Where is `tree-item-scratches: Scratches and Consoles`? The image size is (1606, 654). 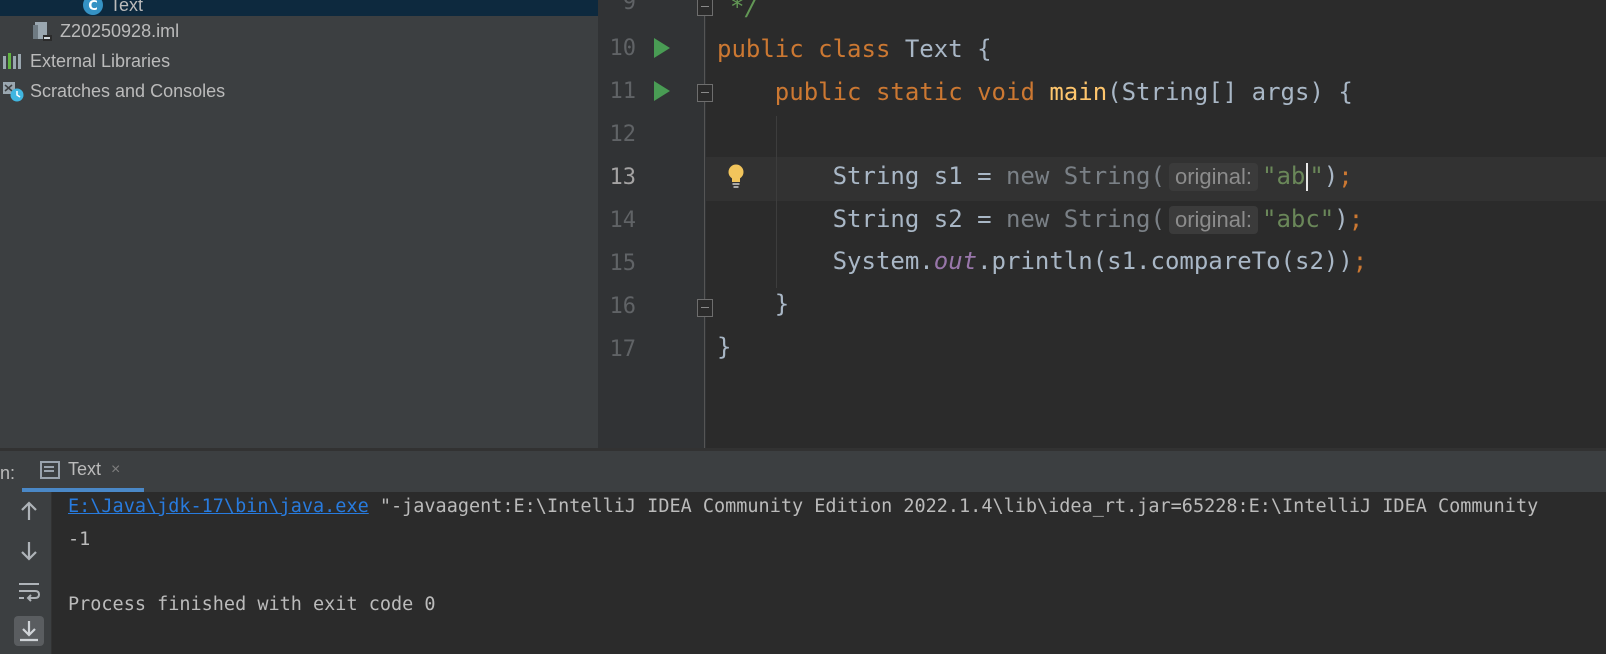 tree-item-scratches: Scratches and Consoles is located at coordinates (113, 91).